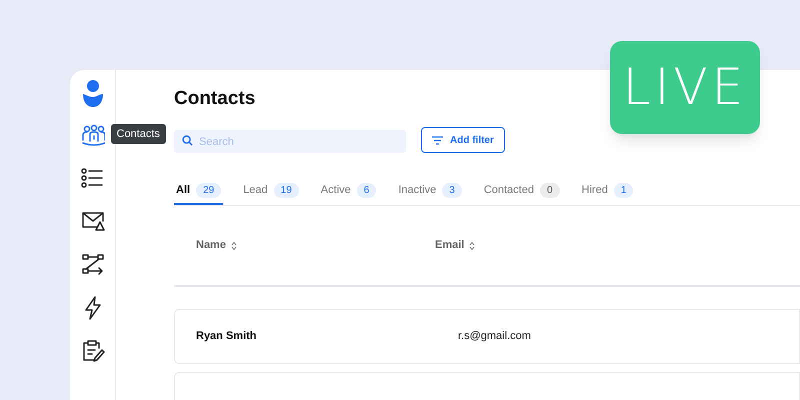 This screenshot has width=800, height=400. What do you see at coordinates (624, 190) in the screenshot?
I see `count-badge: 1` at bounding box center [624, 190].